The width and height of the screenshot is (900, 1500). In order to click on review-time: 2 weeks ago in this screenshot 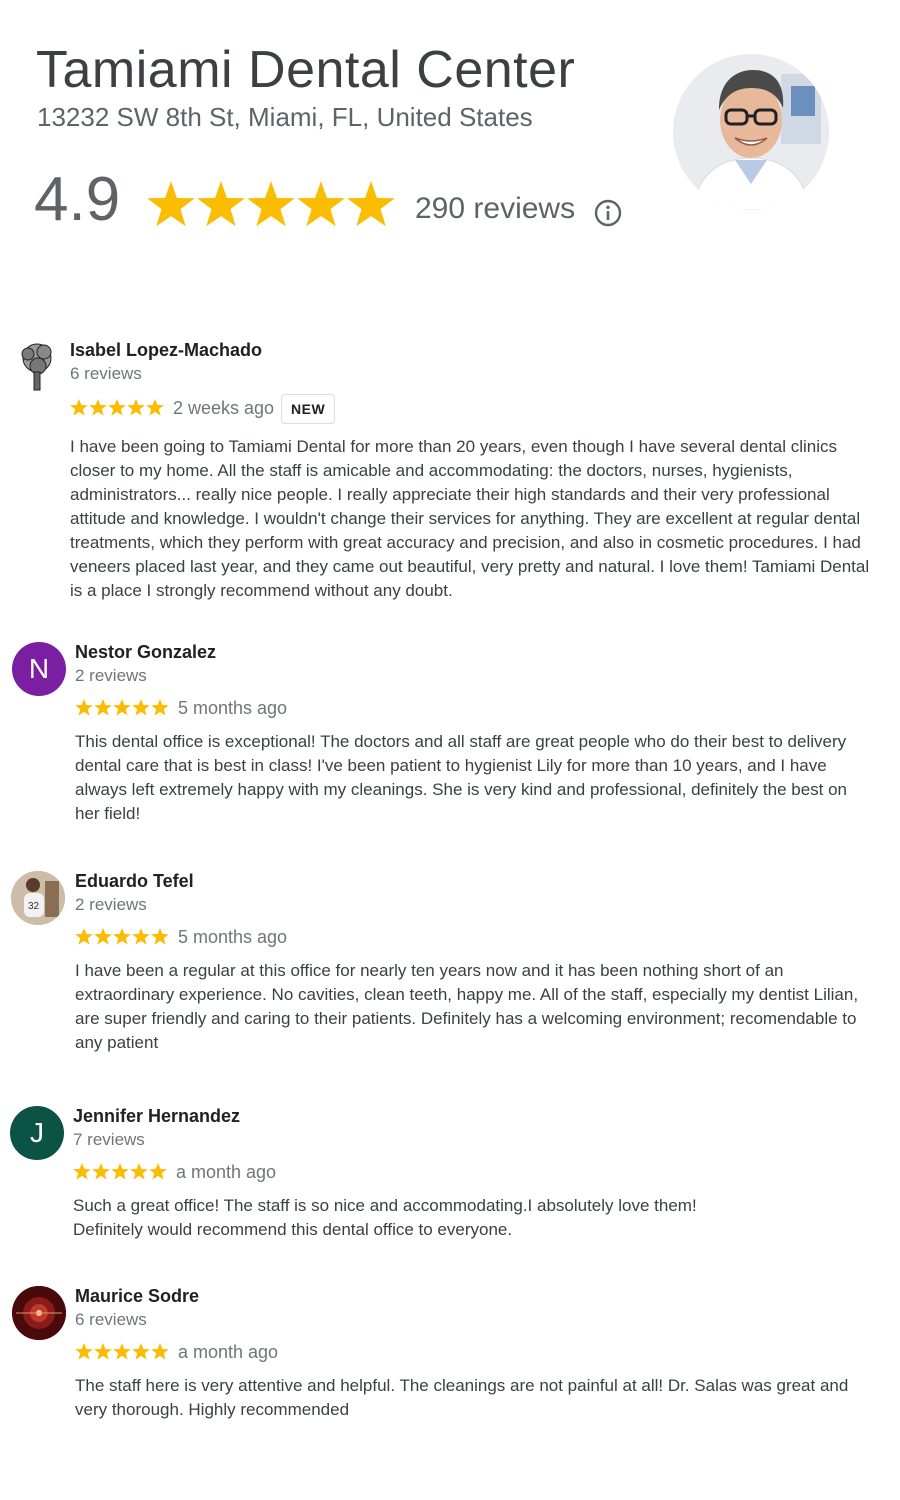, I will do `click(224, 408)`.